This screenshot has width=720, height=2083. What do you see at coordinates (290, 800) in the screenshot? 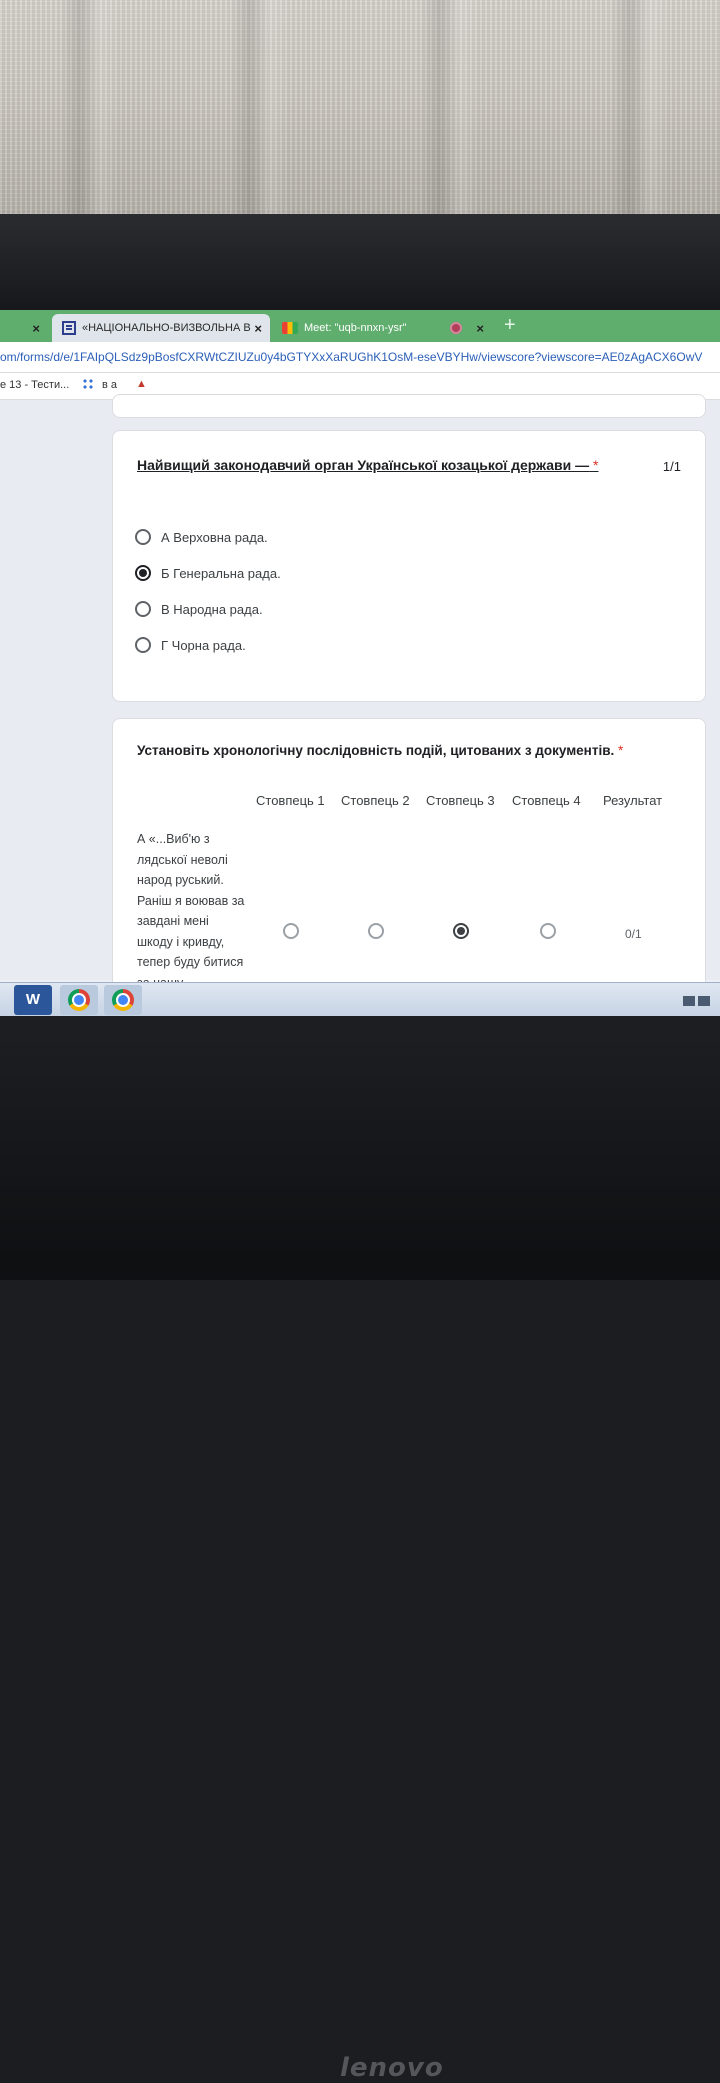
I see `column-header-1: Стовпець 1` at bounding box center [290, 800].